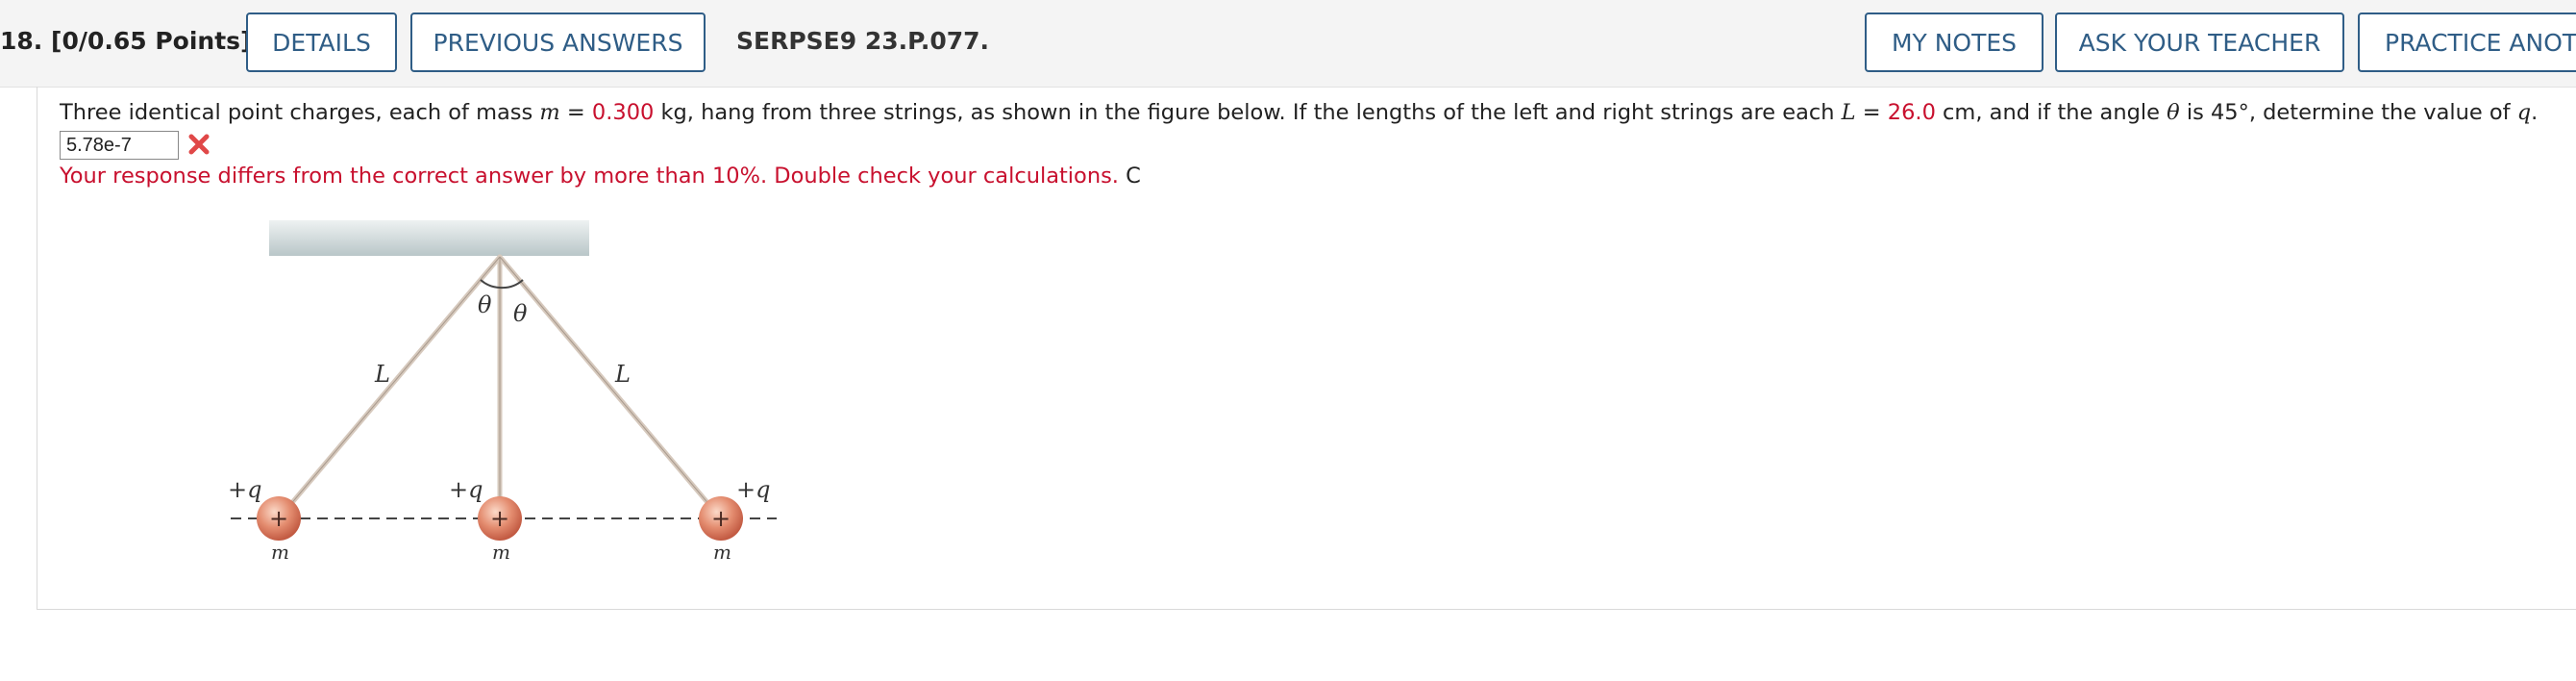 This screenshot has height=681, width=2576. I want to click on hanging-charges-figure: θ θ L L + + + +q +q +q m m m, so click(502, 392).